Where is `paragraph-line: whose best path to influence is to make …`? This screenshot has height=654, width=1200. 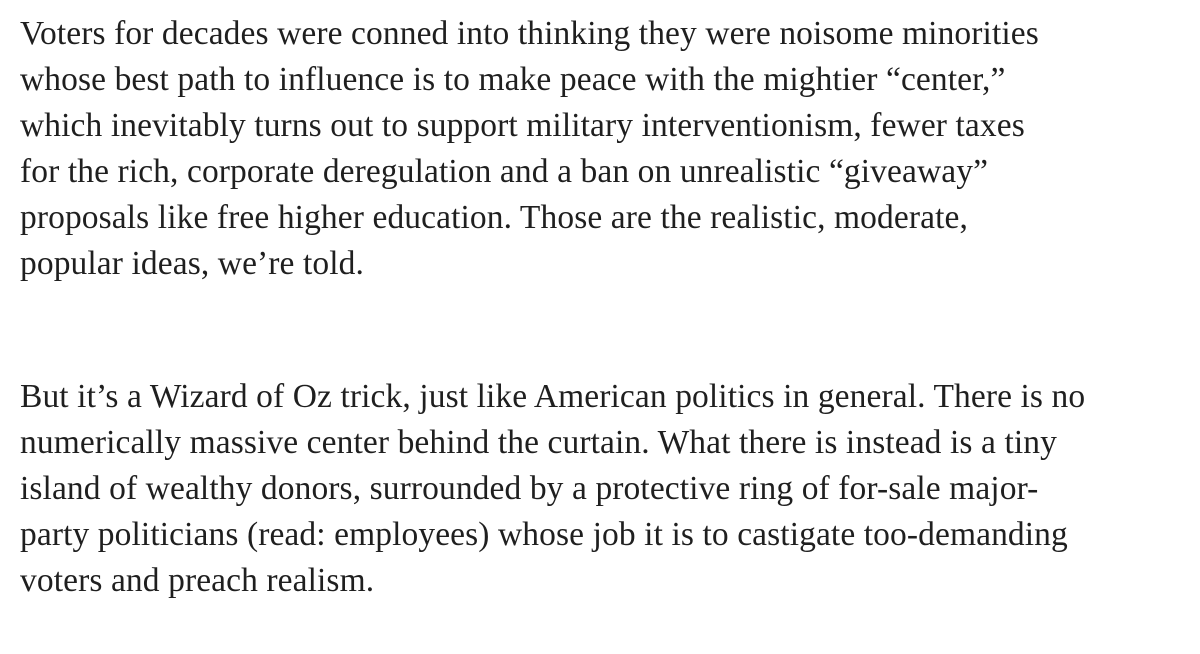 paragraph-line: whose best path to influence is to make … is located at coordinates (513, 79).